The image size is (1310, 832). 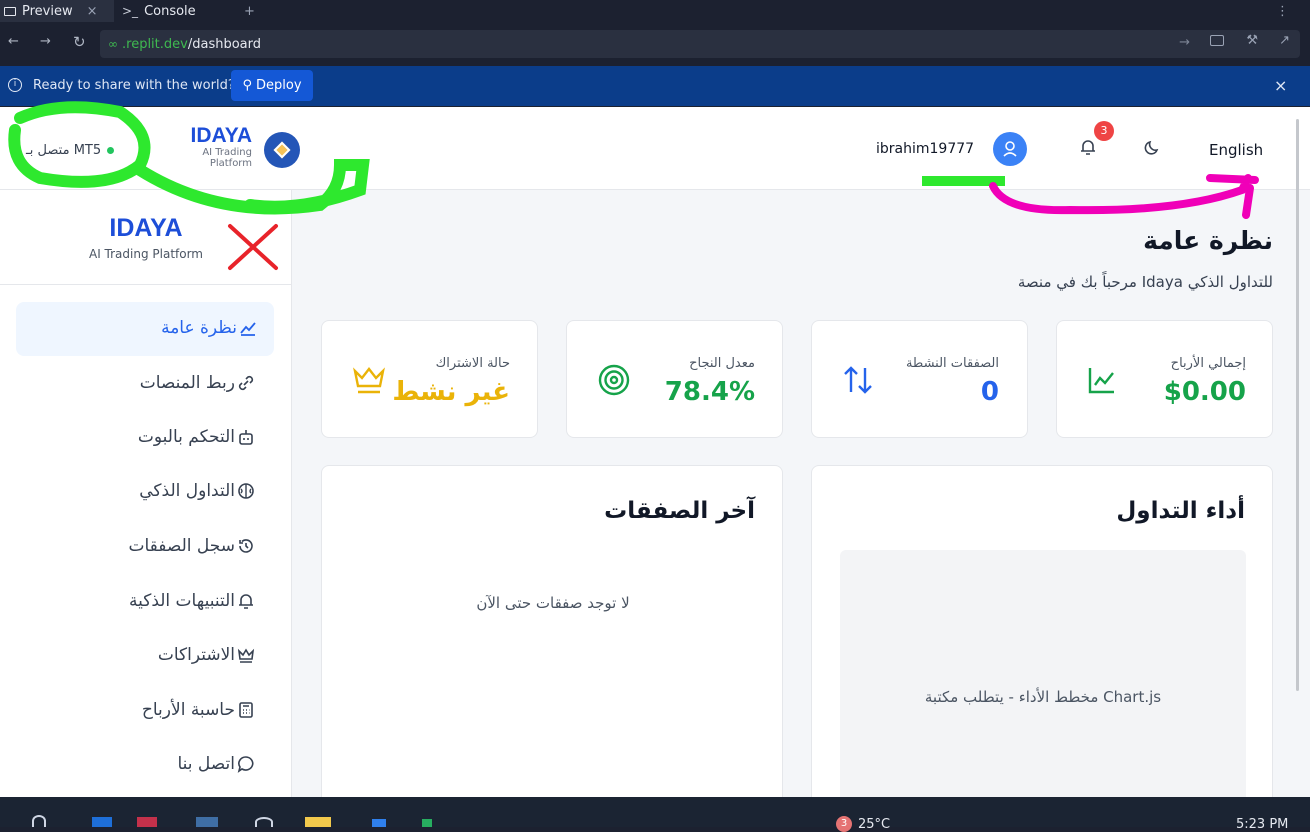 What do you see at coordinates (1124, 196) in the screenshot?
I see `annotation-arrow` at bounding box center [1124, 196].